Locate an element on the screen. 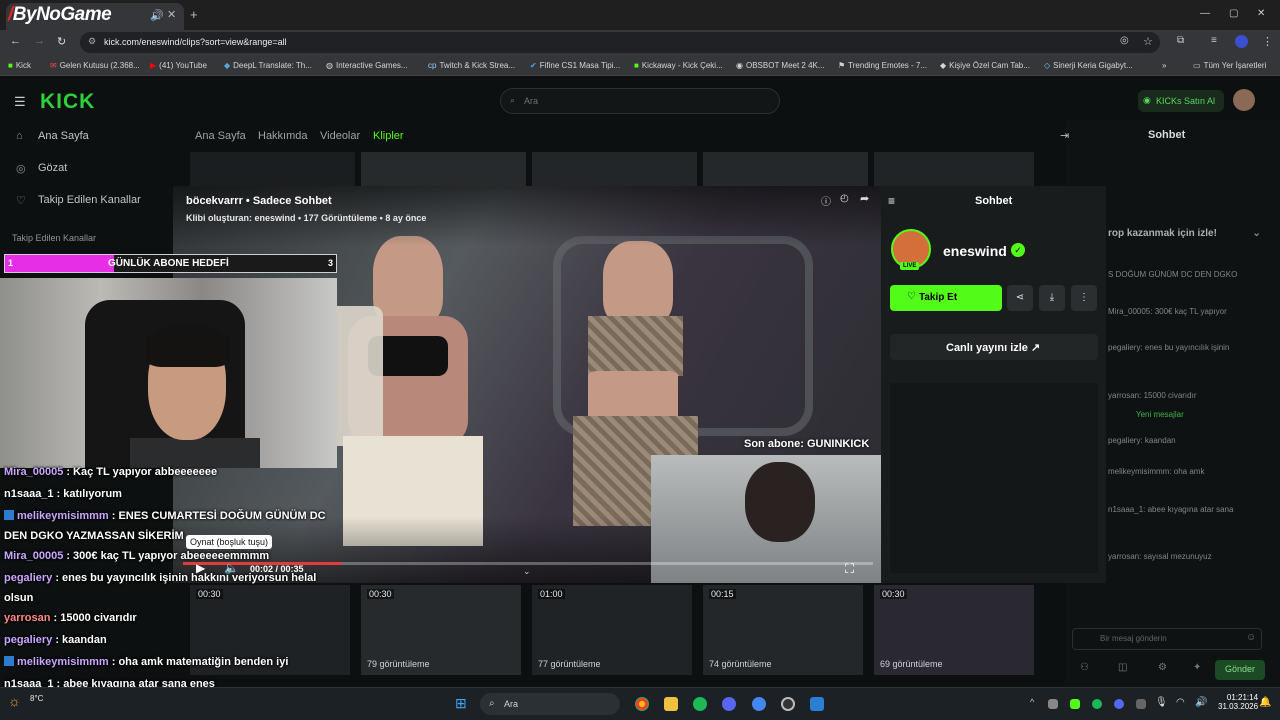 The width and height of the screenshot is (1280, 720). tray-discord-icon is located at coordinates (1119, 704).